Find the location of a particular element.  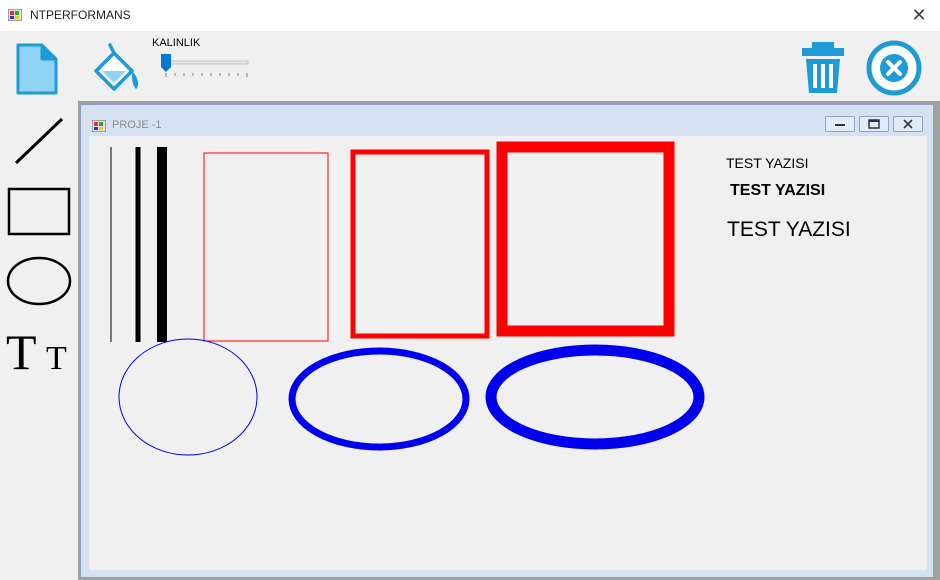

child-window-title: PROJE -1 is located at coordinates (137, 125).